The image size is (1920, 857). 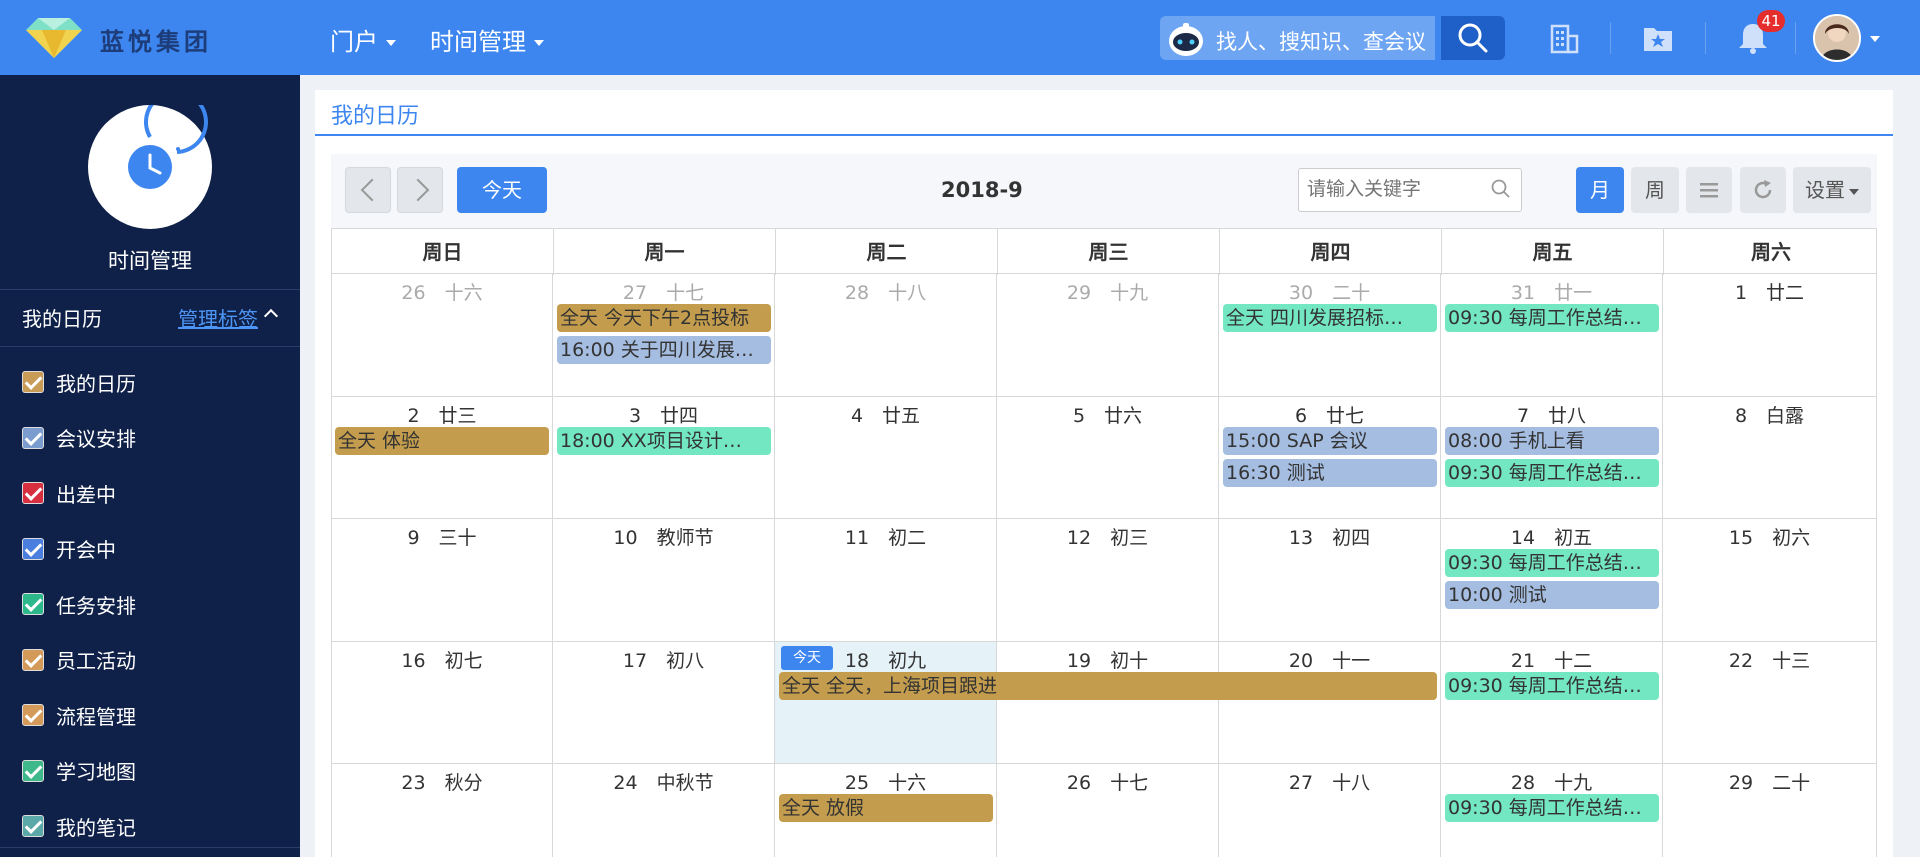 I want to click on calendar-event: 全天 体验, so click(x=442, y=440).